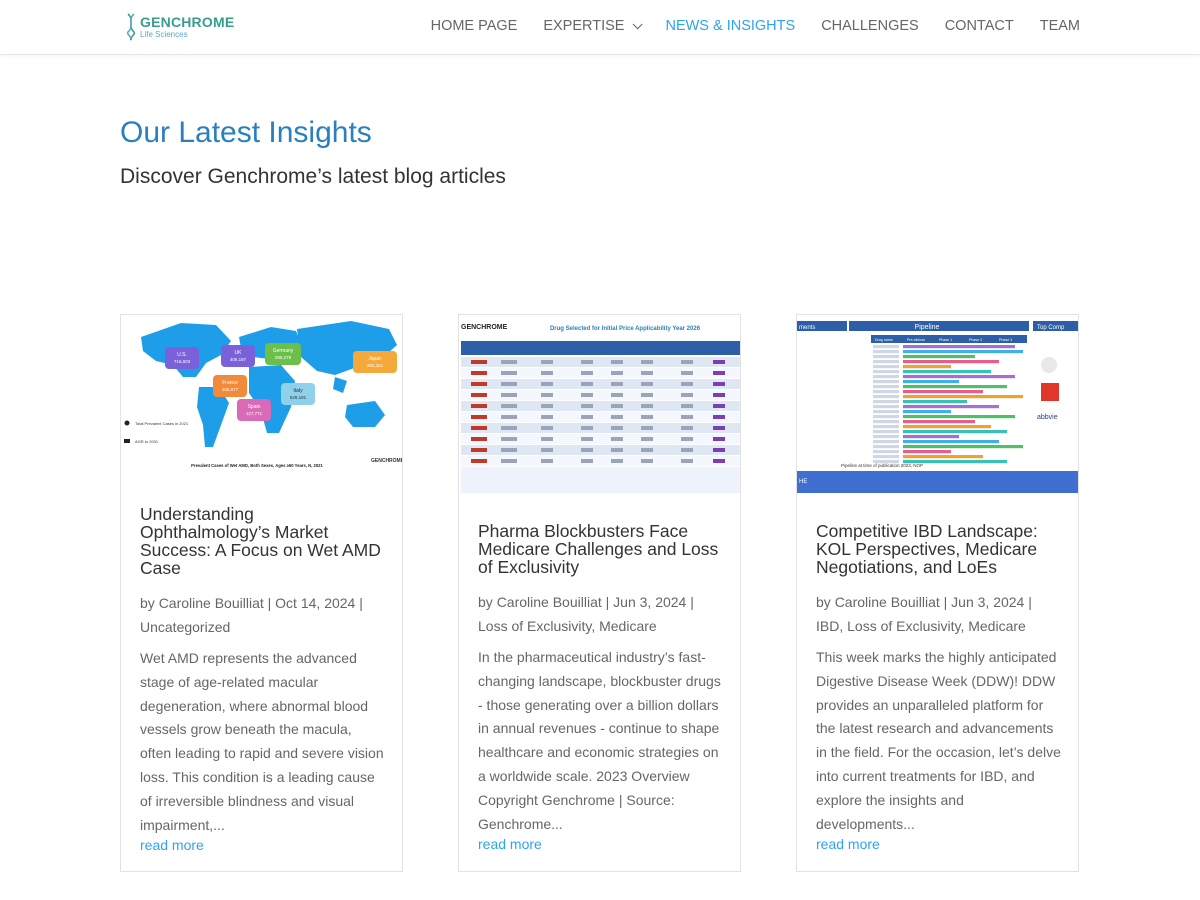  Describe the element at coordinates (230, 389) in the screenshot. I see `label-france-cases: 465,877` at that location.